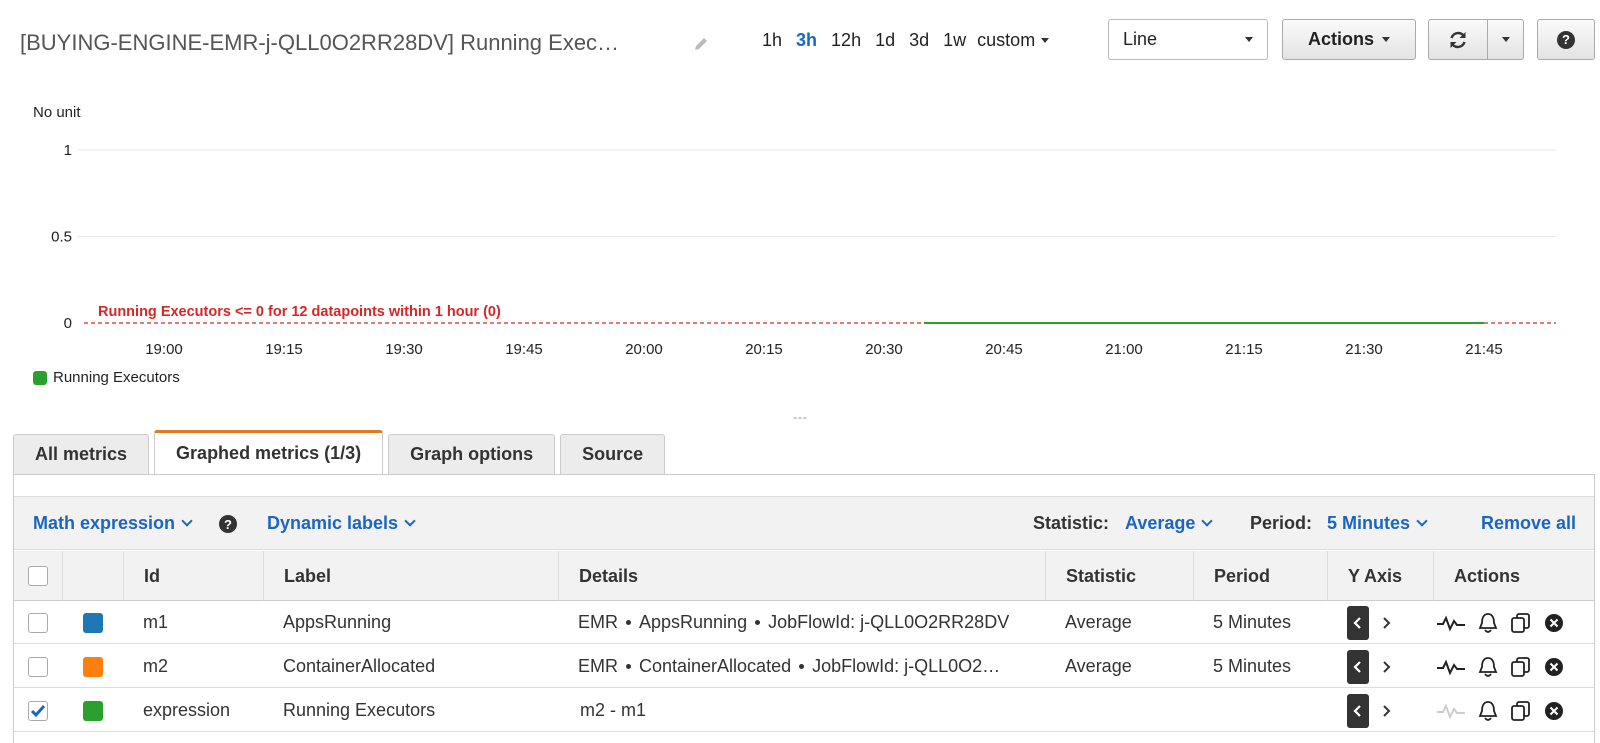  I want to click on period-value: 5 Minutes, so click(1369, 523).